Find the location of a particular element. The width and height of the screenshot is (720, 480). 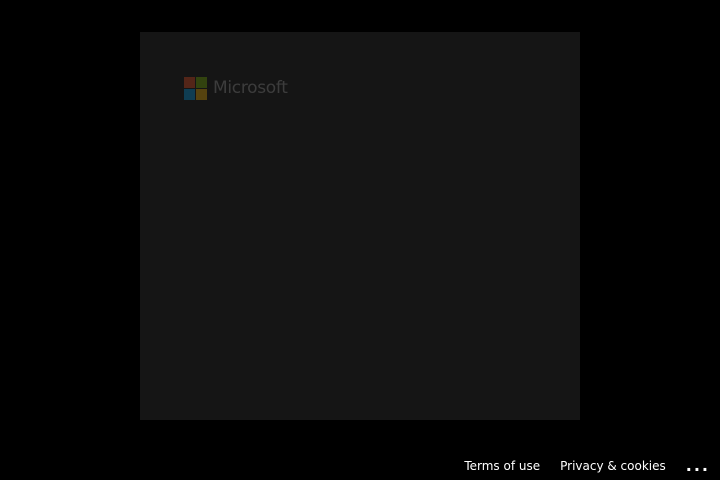

microsoft-logo-icon is located at coordinates (195, 88).